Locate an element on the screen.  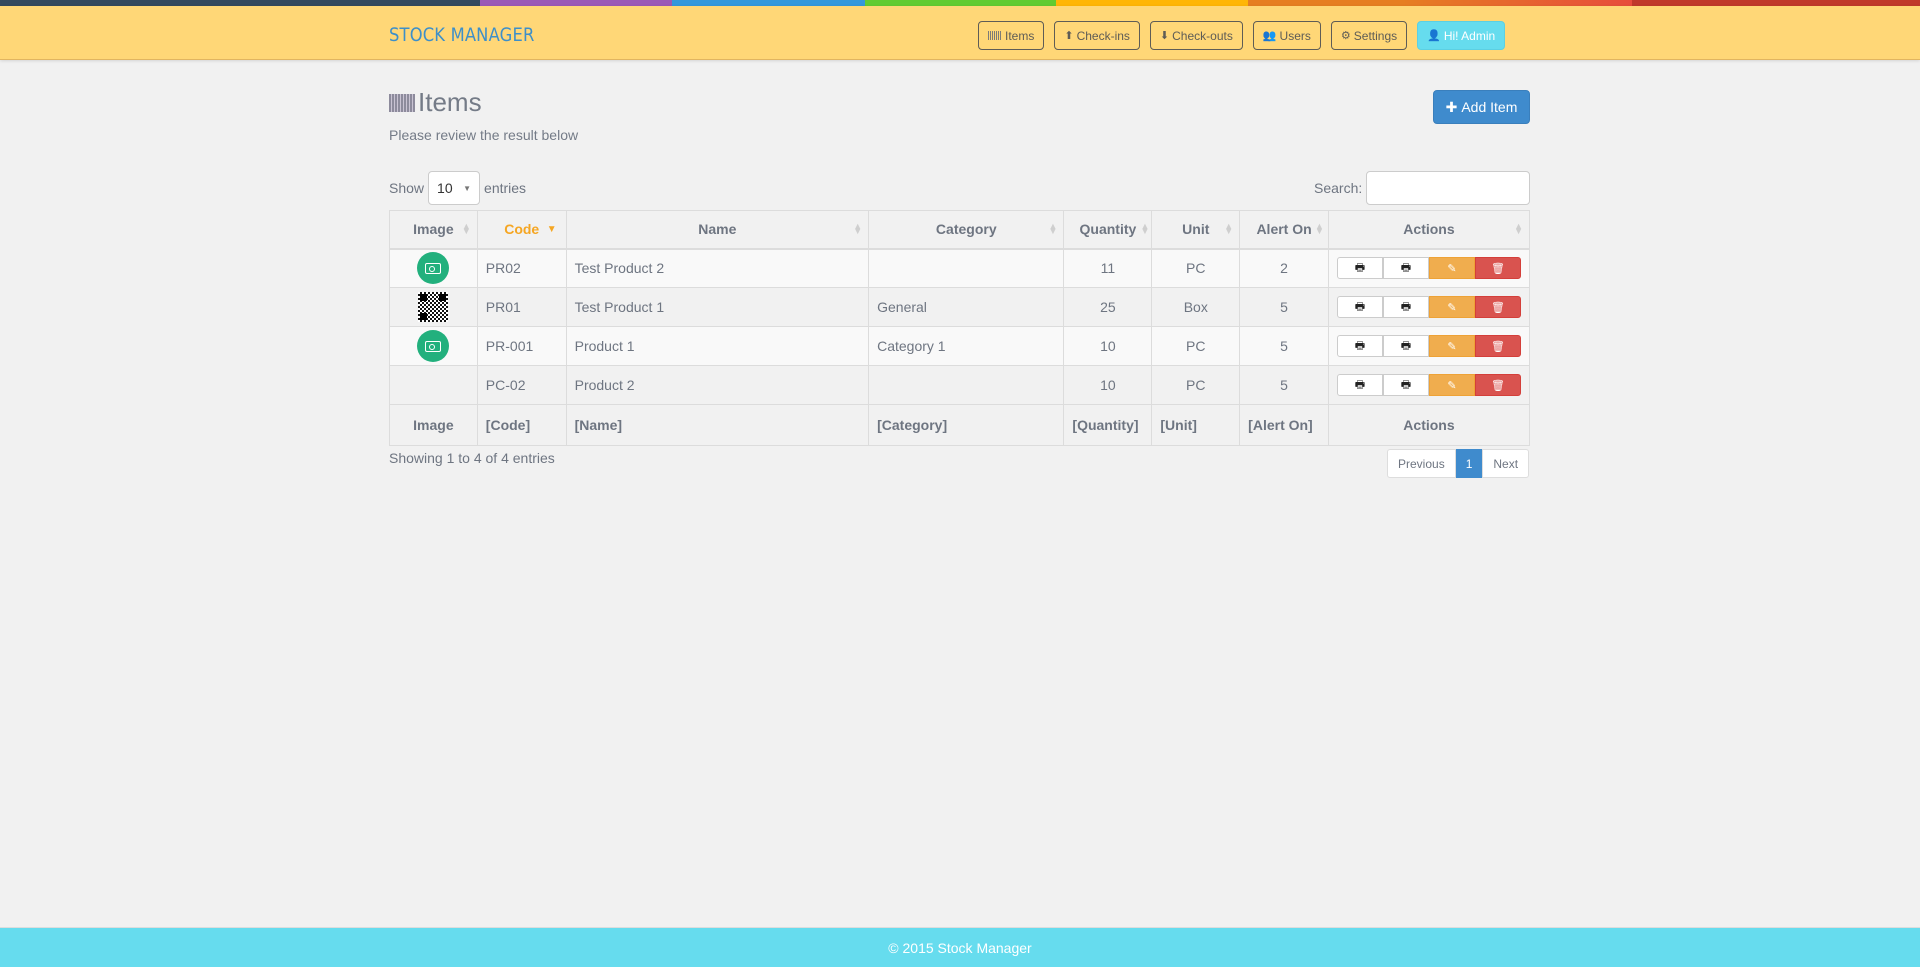
column-header-unit: Unit ▲ ▼ is located at coordinates (1196, 230).